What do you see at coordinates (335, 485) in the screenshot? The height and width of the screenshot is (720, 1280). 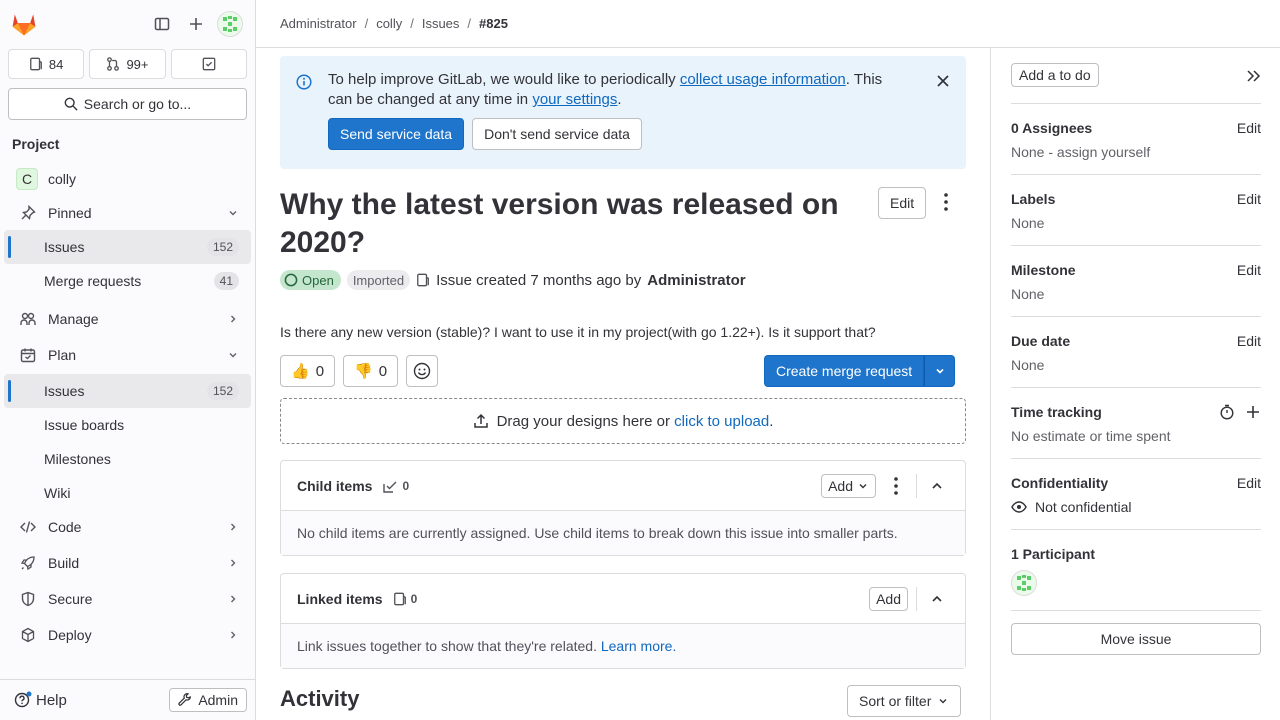 I see `child-items-title: Child items` at bounding box center [335, 485].